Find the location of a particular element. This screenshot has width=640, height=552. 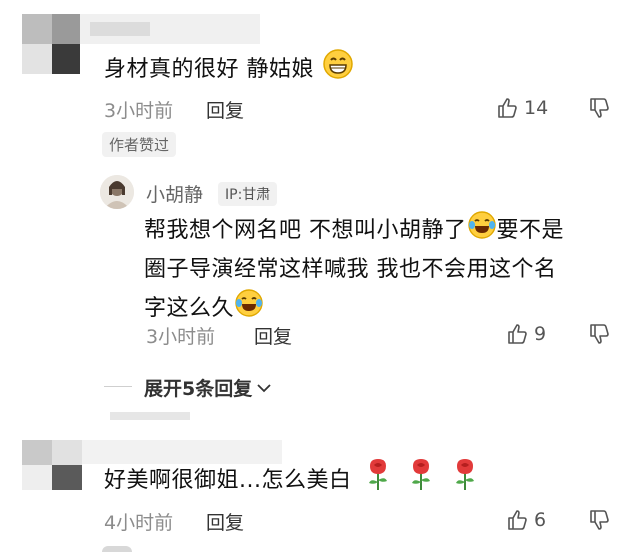

comment-time: 4小时前 is located at coordinates (139, 523).